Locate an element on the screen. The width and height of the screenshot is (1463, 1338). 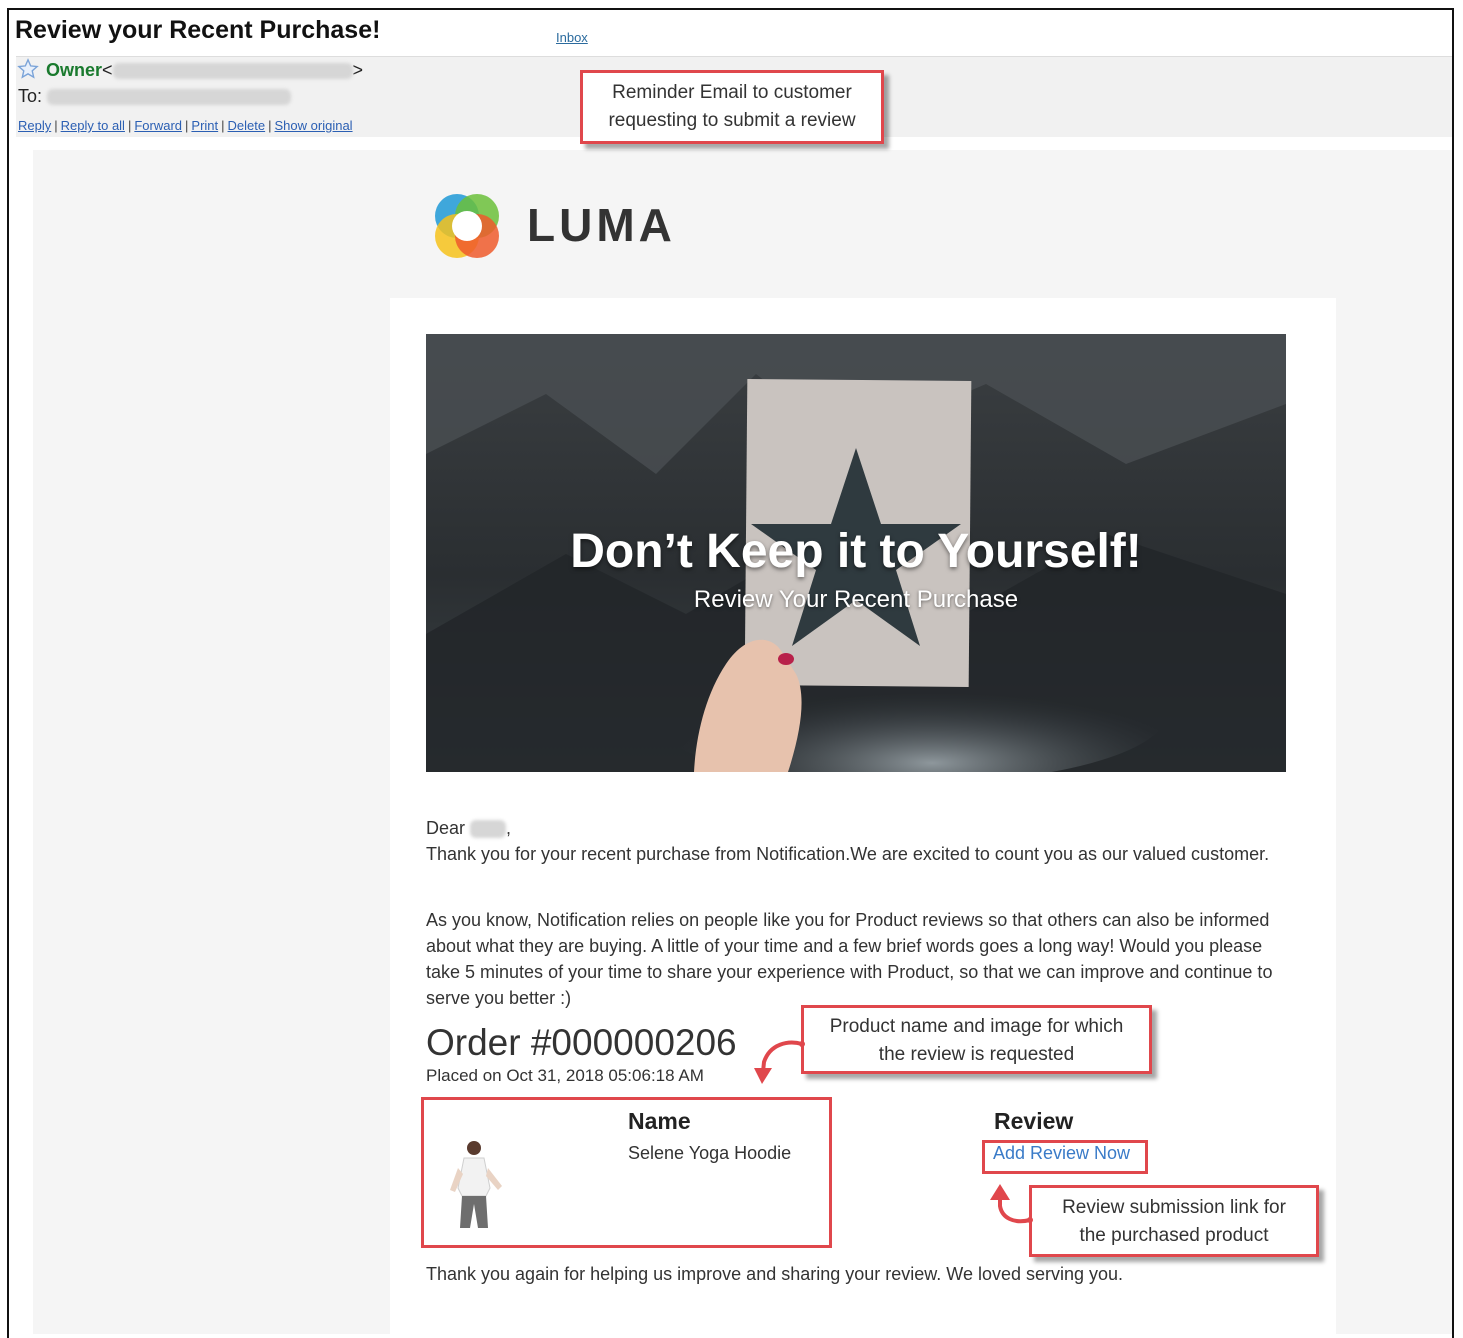
product-image is located at coordinates (476, 1184).